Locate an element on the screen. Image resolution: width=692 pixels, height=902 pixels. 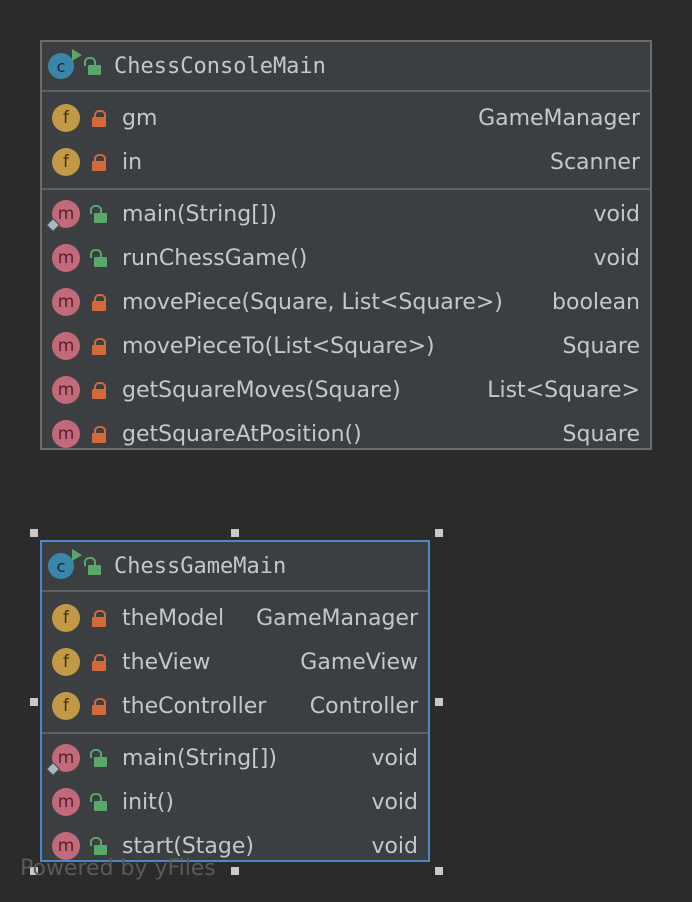
method-name: getSquareAtPosition() is located at coordinates (242, 434).